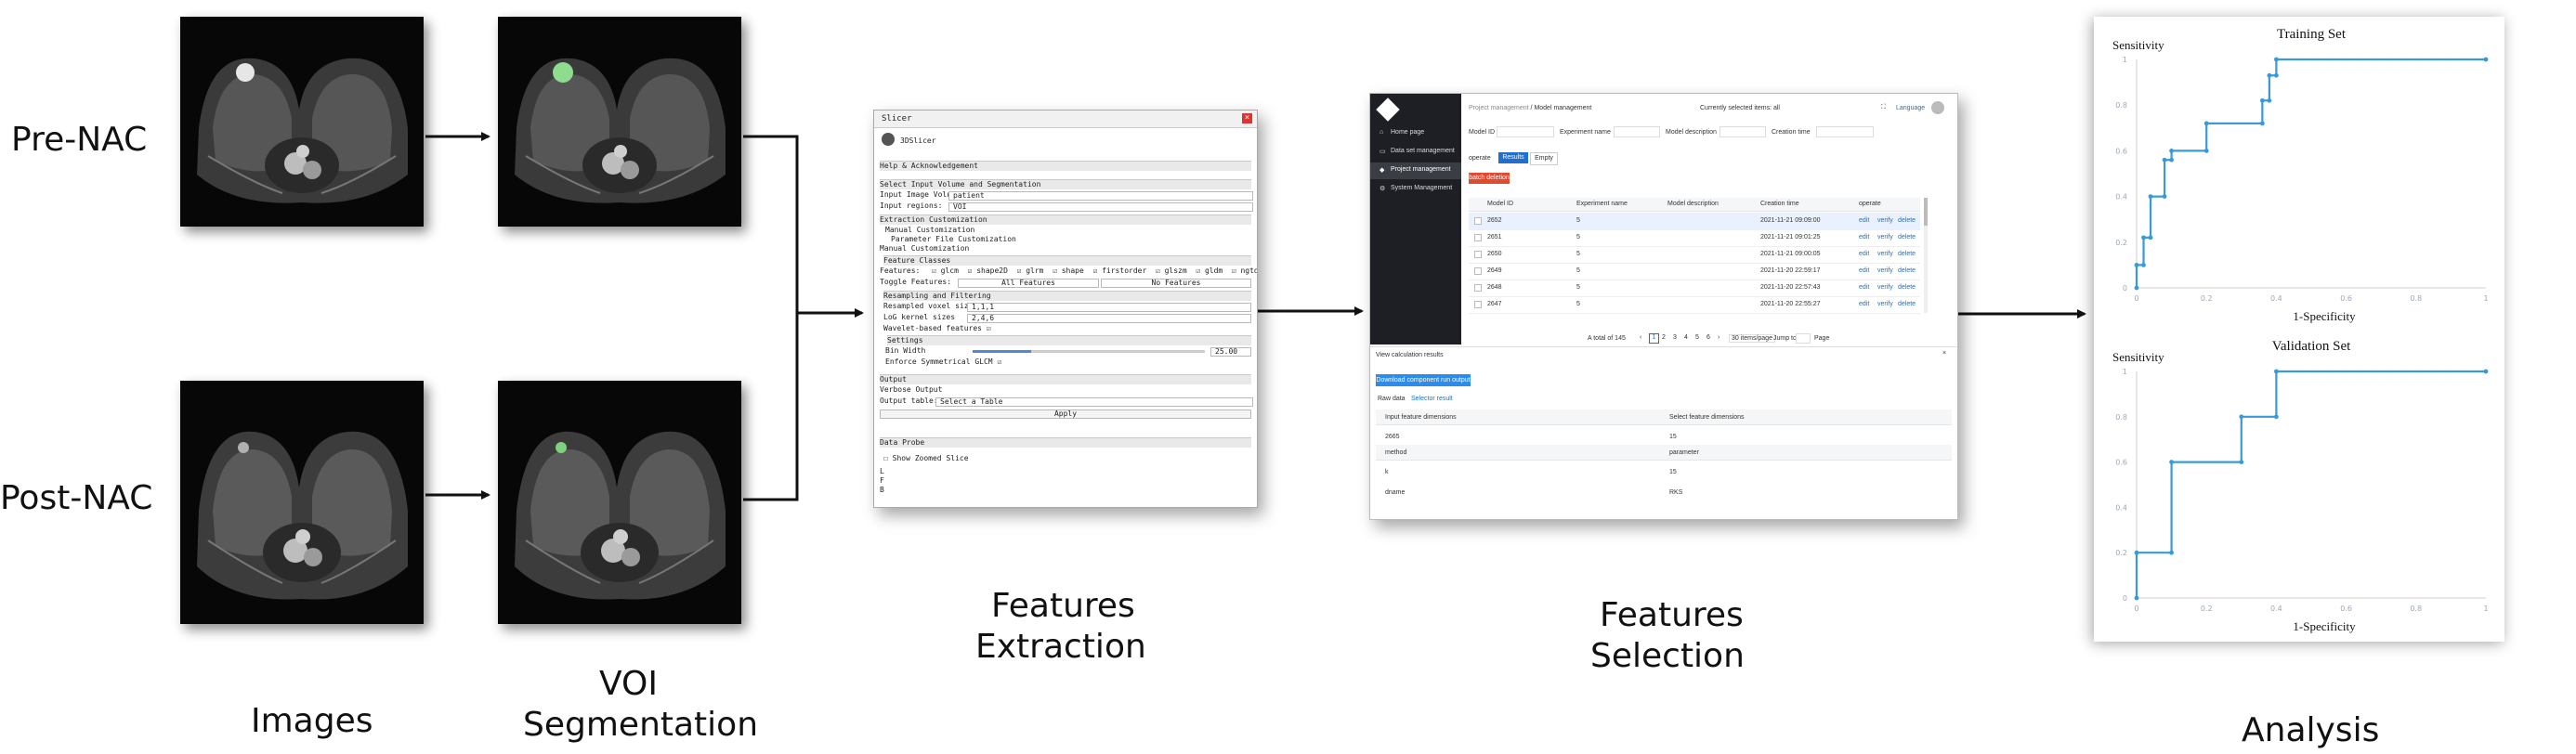 The width and height of the screenshot is (2576, 754). I want to click on sidebar-item-project: ◆ Project management, so click(1415, 170).